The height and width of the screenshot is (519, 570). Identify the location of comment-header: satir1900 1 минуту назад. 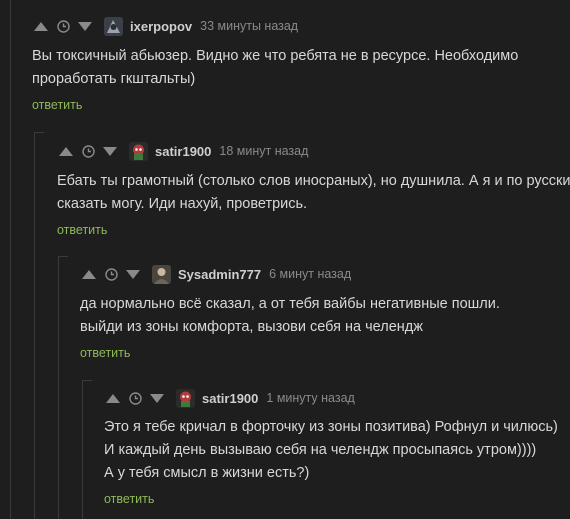
(331, 398).